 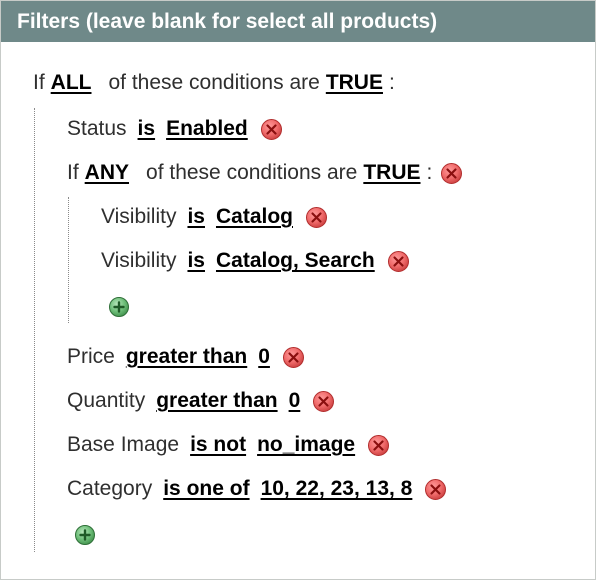 I want to click on condition-any-group: If ANY of these conditions are TRUE :, so click(x=265, y=173).